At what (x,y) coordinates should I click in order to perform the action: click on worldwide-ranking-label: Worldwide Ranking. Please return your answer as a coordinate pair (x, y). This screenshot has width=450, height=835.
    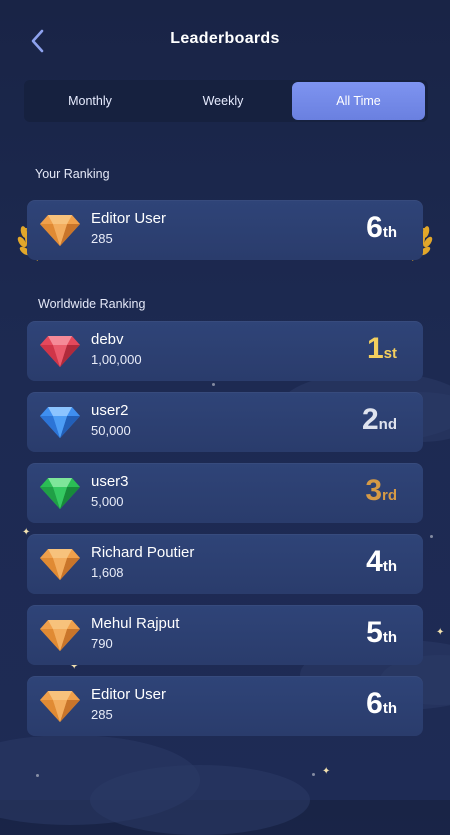
    Looking at the image, I should click on (92, 304).